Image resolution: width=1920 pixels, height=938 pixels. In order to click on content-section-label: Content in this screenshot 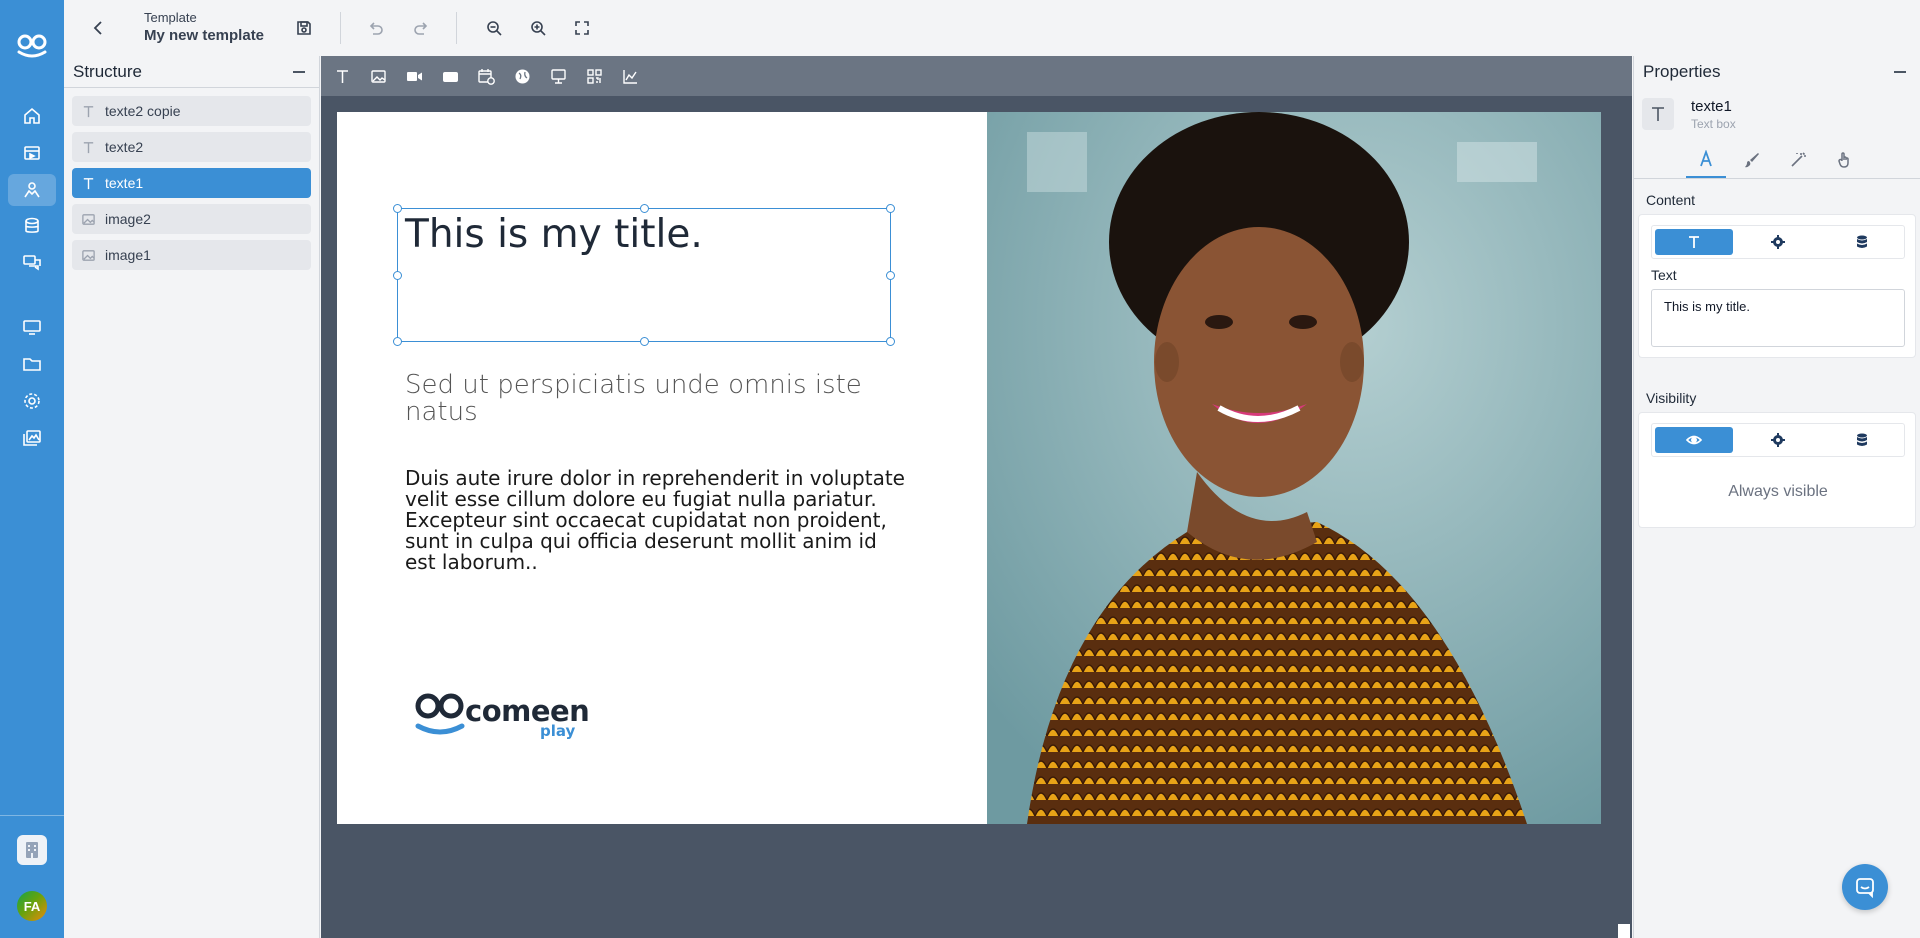, I will do `click(1671, 200)`.